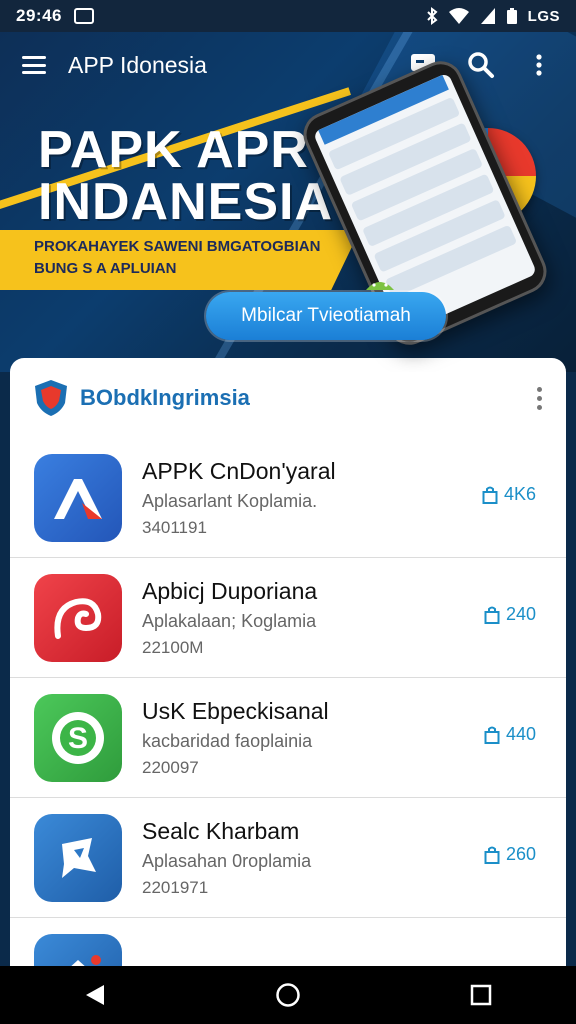  I want to click on ribbon-line1: PROKAHAYEK SAWENI BMGATOGBIAN, so click(177, 246).